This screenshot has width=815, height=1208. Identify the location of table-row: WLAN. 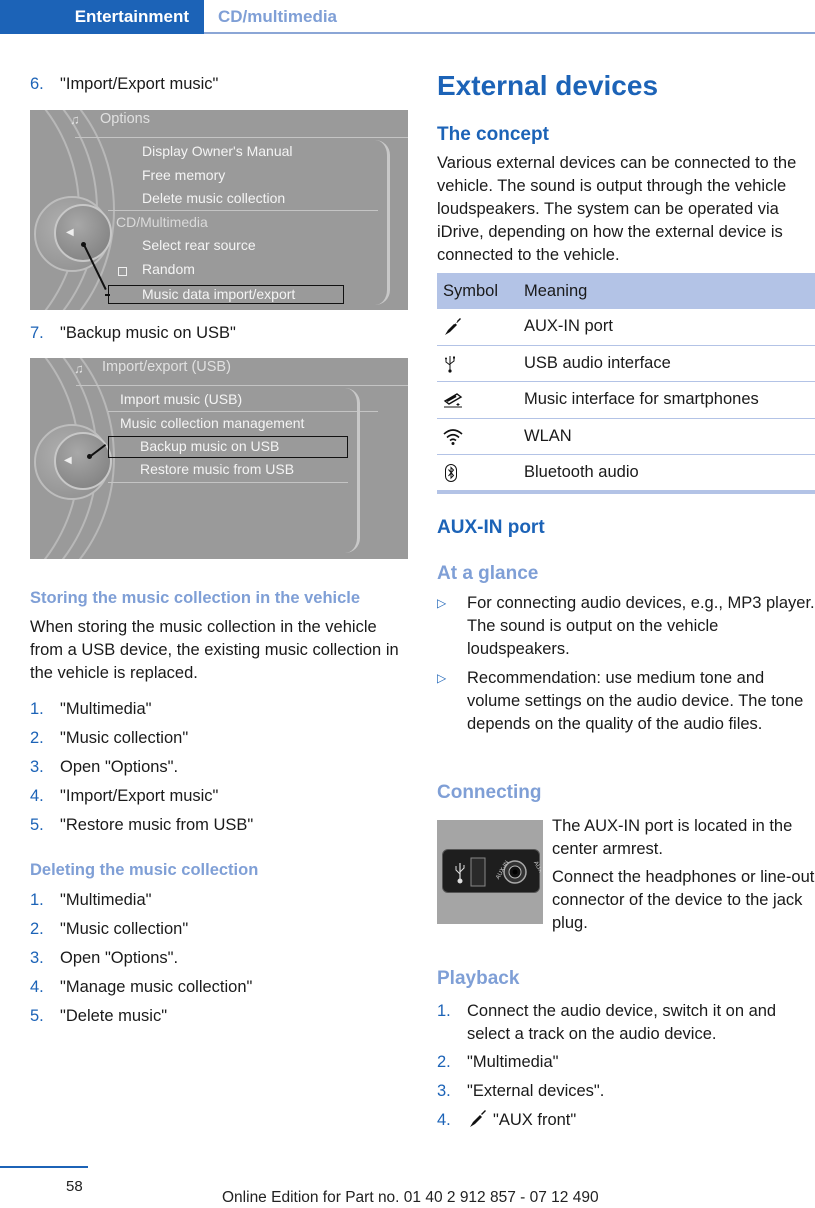
(626, 437).